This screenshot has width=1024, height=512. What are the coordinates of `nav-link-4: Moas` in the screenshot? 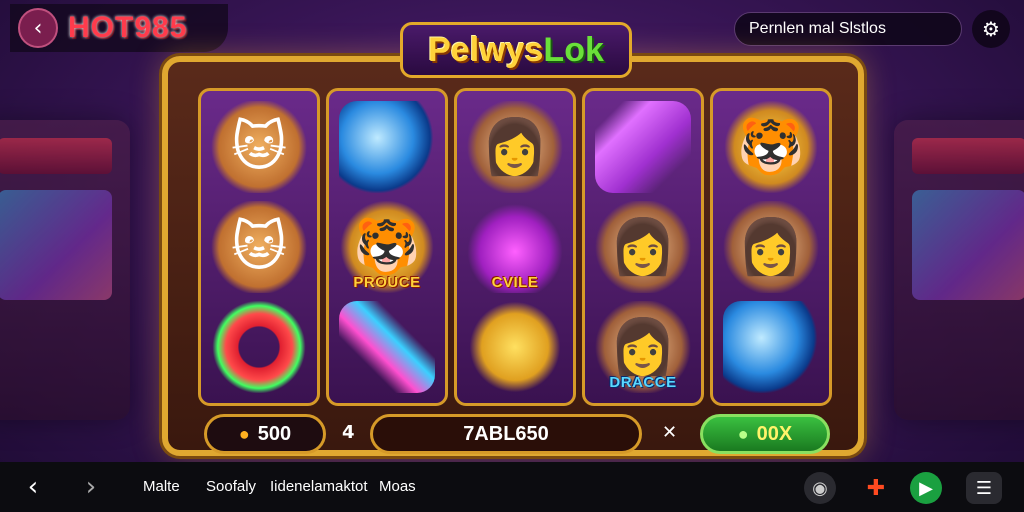 It's located at (397, 486).